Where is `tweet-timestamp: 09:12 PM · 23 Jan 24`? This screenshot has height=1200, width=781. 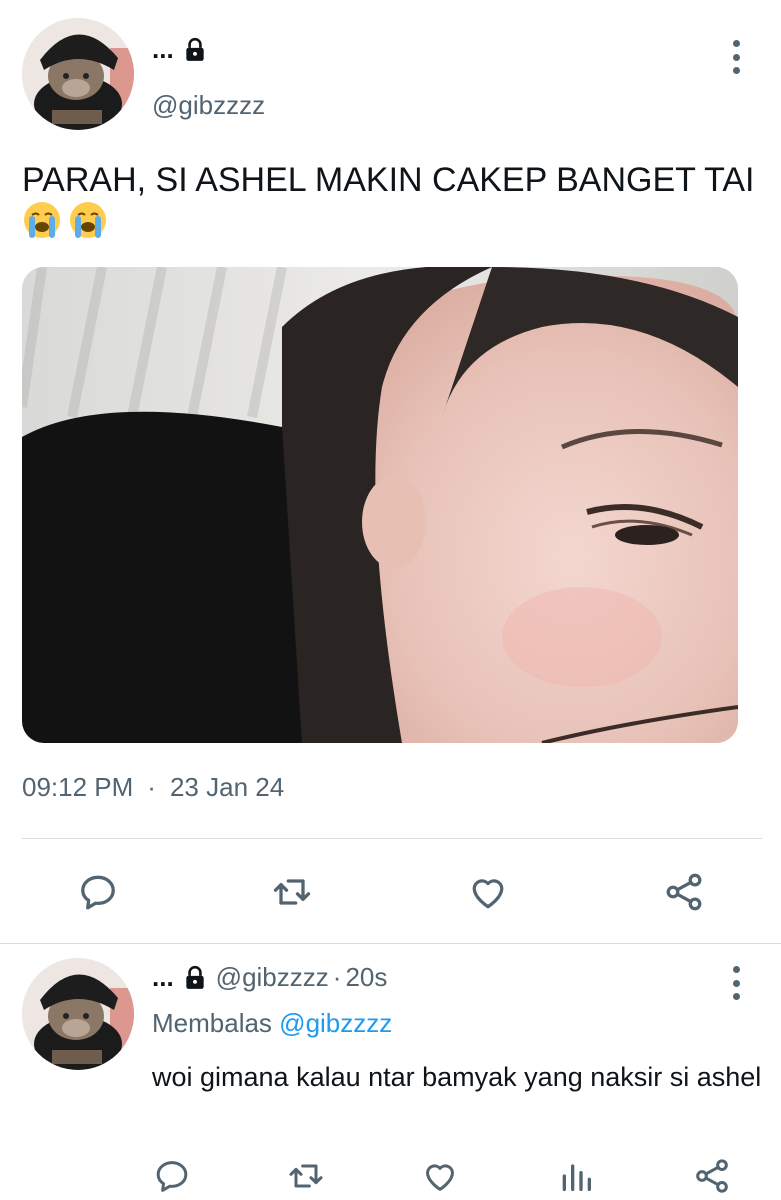 tweet-timestamp: 09:12 PM · 23 Jan 24 is located at coordinates (153, 787).